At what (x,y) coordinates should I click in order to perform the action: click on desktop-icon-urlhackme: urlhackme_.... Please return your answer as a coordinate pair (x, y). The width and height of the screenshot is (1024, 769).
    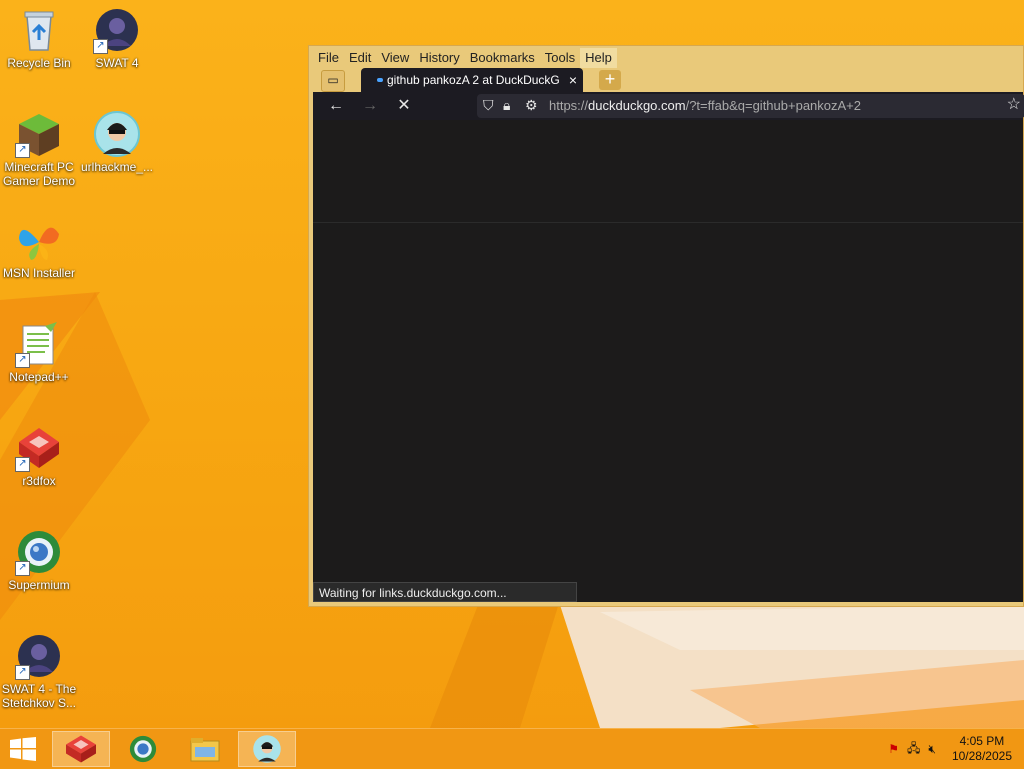
    Looking at the image, I should click on (117, 142).